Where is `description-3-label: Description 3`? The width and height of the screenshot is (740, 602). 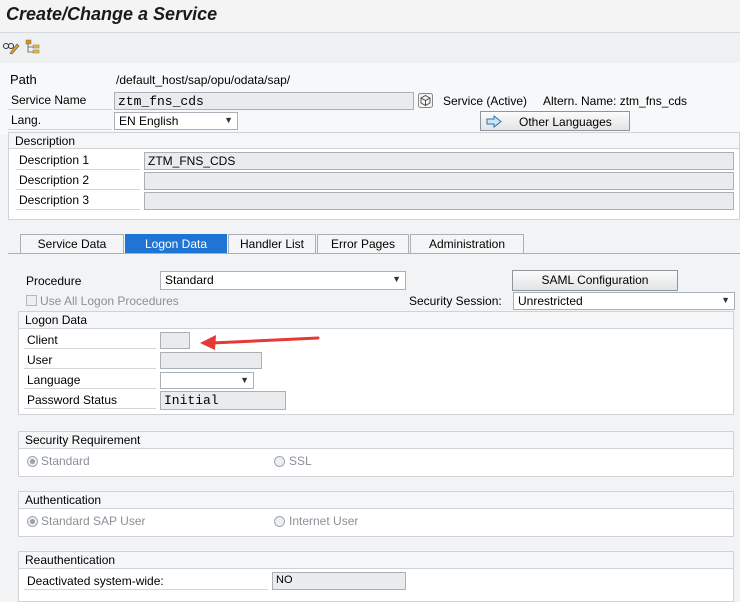 description-3-label: Description 3 is located at coordinates (78, 201).